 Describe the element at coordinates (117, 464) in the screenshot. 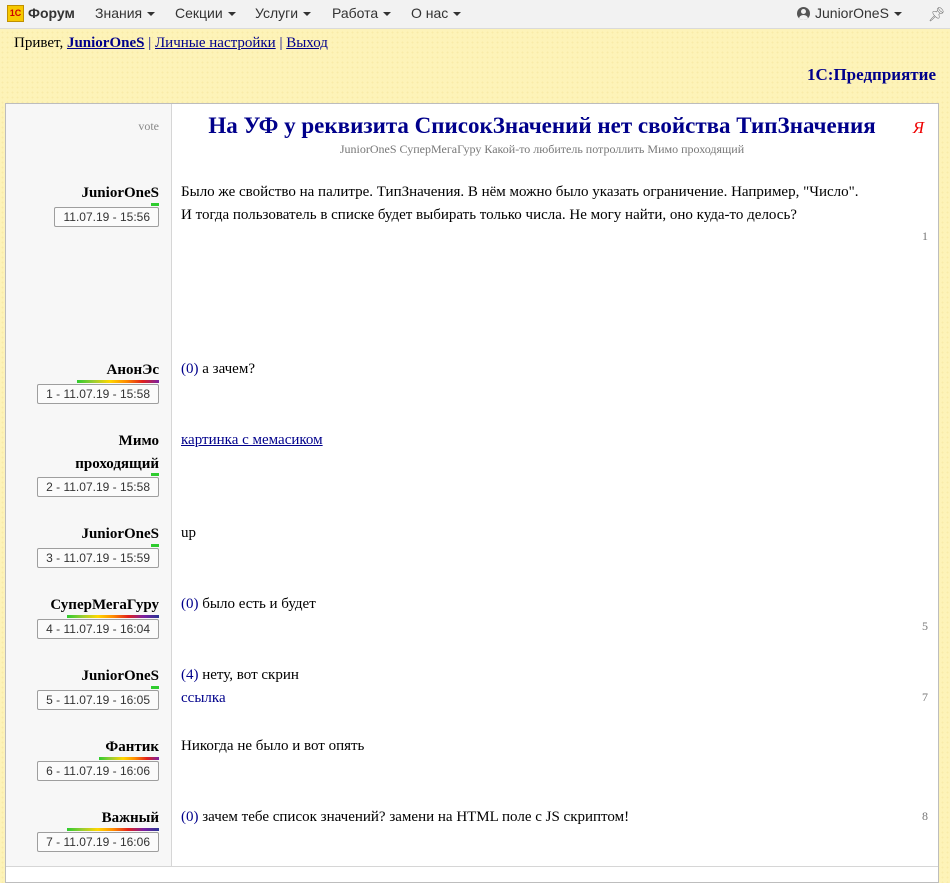

I see `author-line: проходящий` at that location.